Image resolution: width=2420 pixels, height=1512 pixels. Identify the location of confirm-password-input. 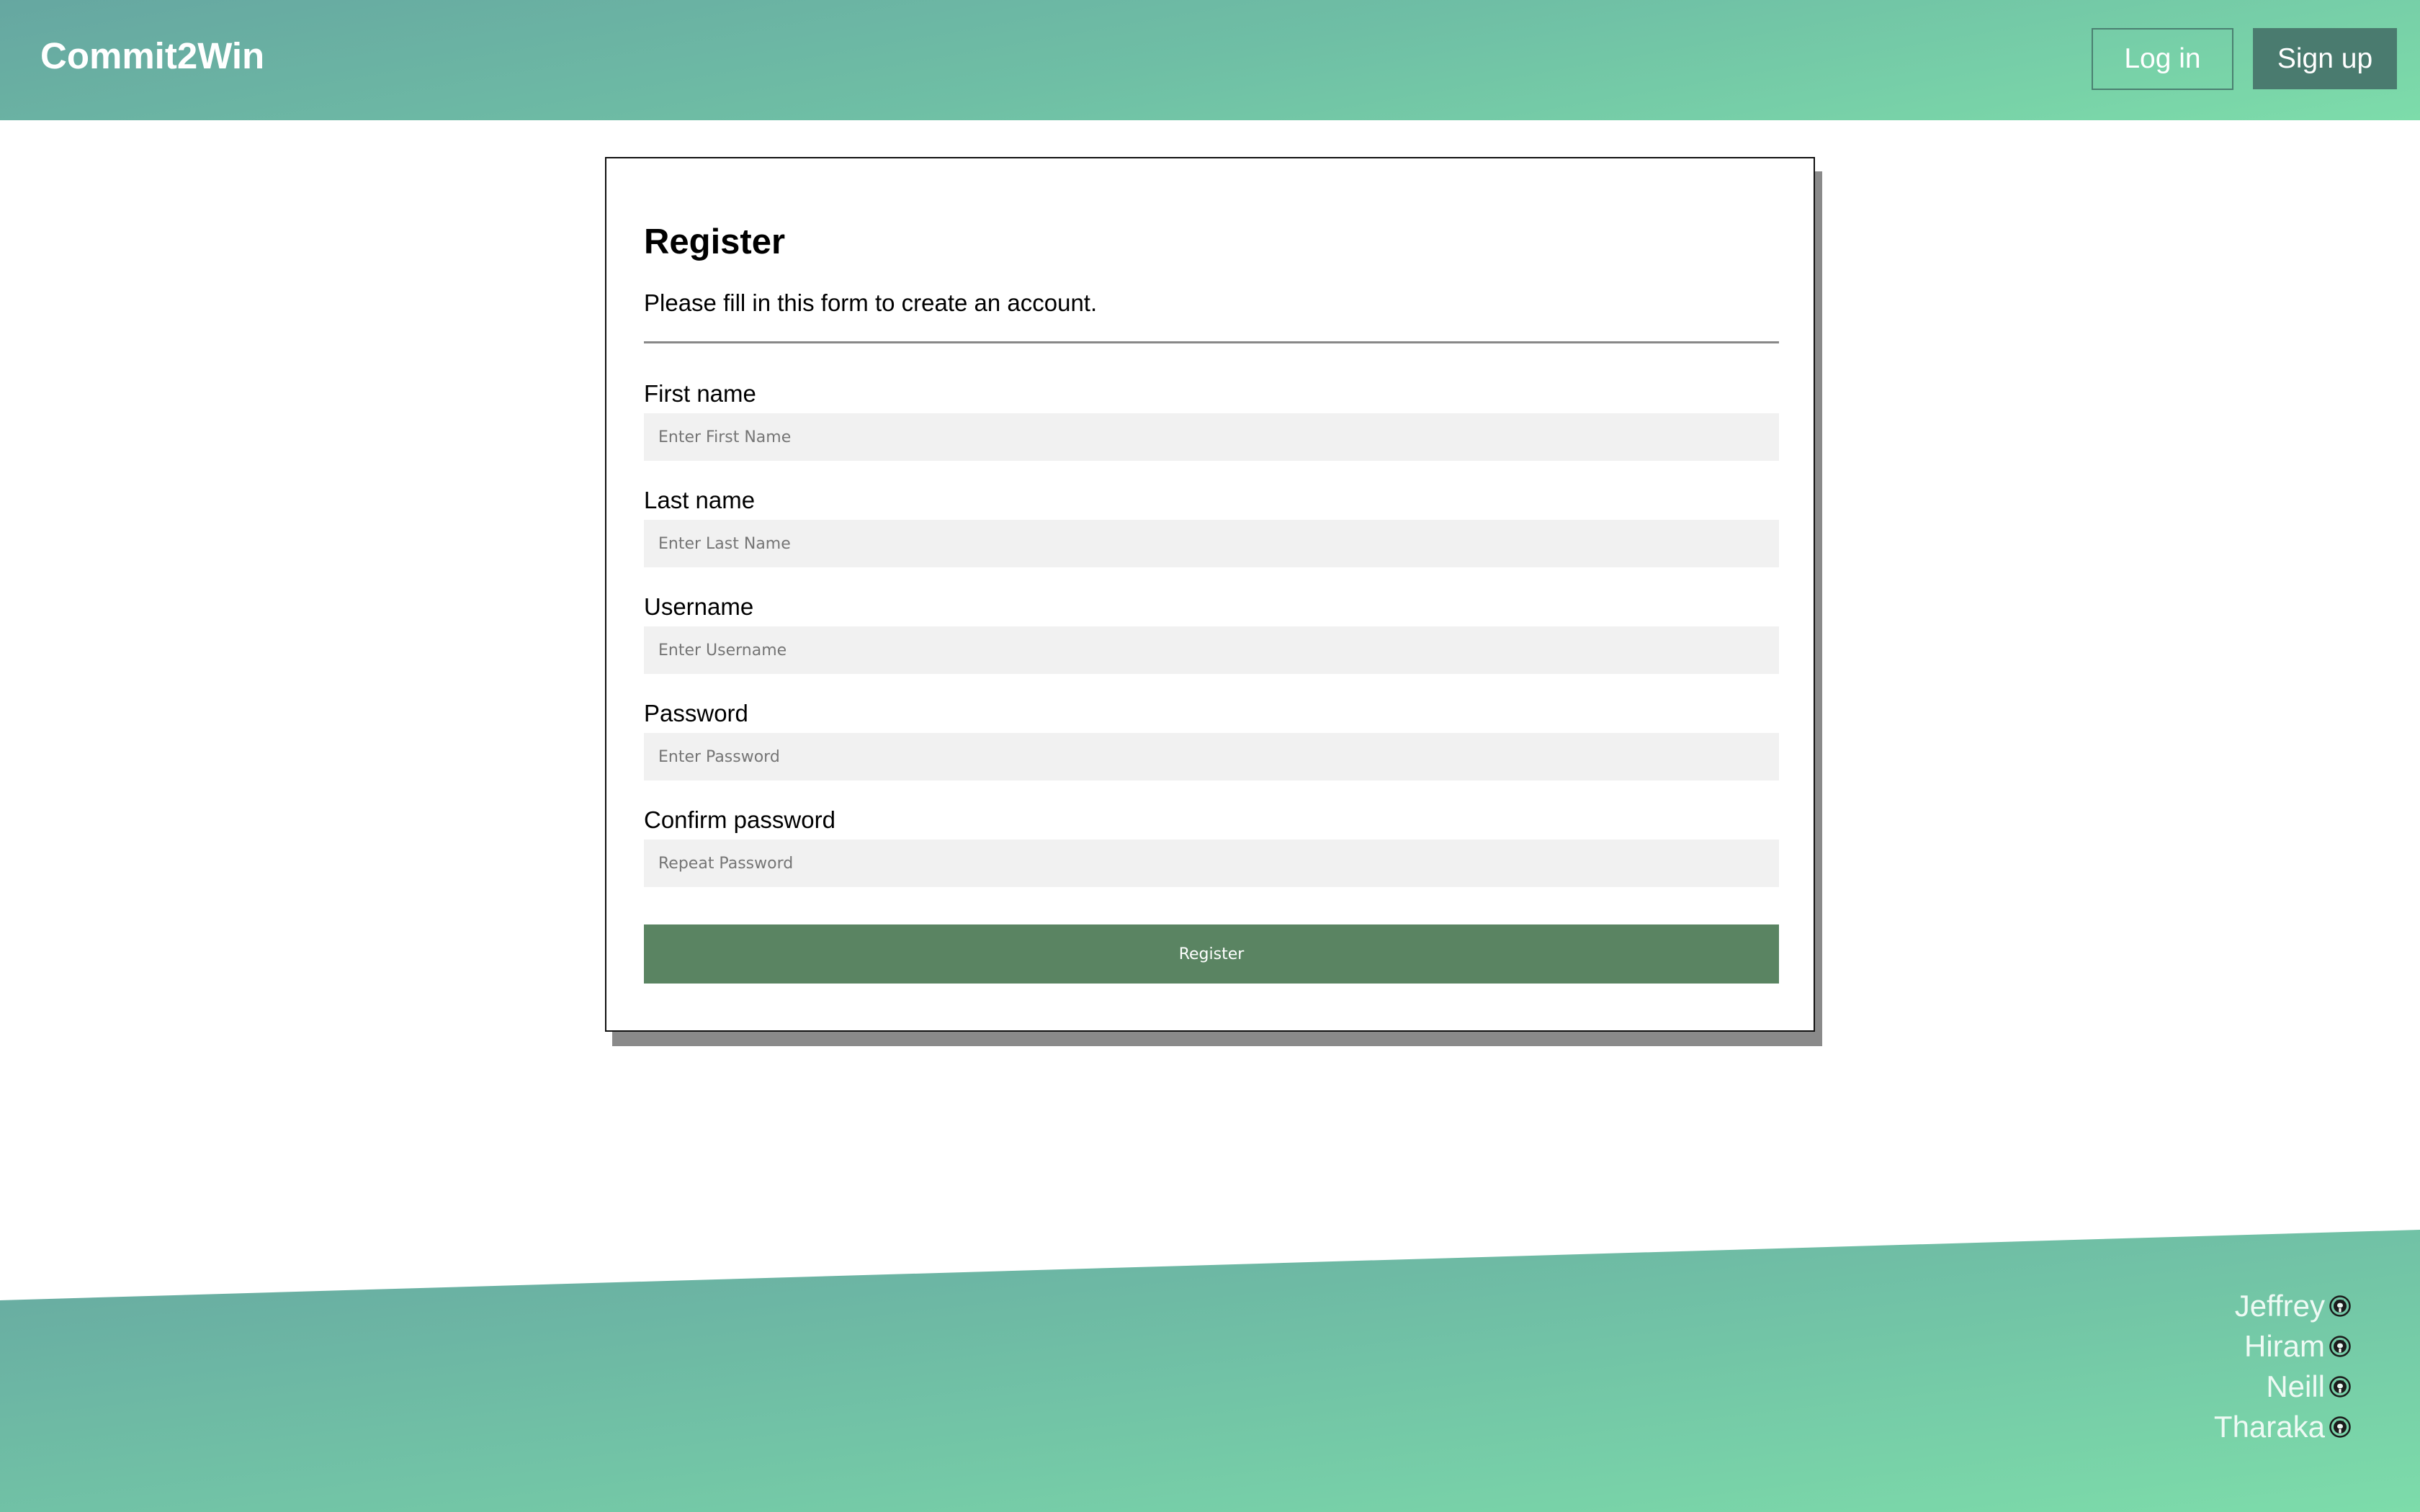
(1211, 863).